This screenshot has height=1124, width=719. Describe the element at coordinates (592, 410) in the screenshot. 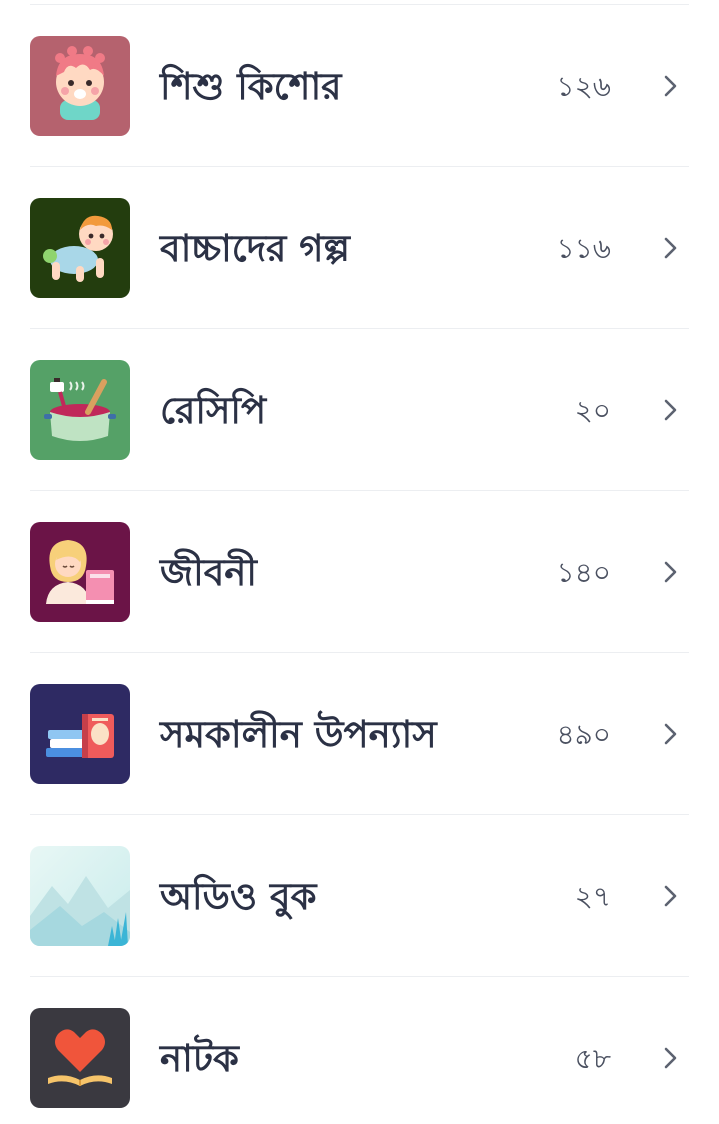

I see `category-count: ২০` at that location.